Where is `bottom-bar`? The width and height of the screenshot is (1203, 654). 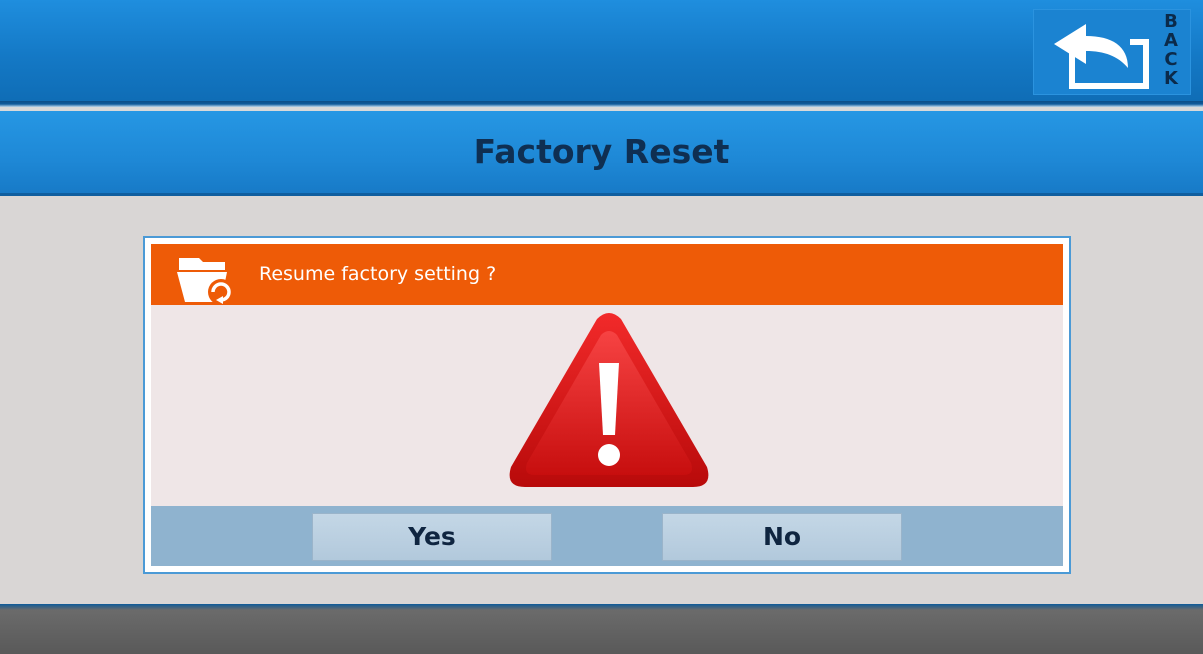
bottom-bar is located at coordinates (601, 629).